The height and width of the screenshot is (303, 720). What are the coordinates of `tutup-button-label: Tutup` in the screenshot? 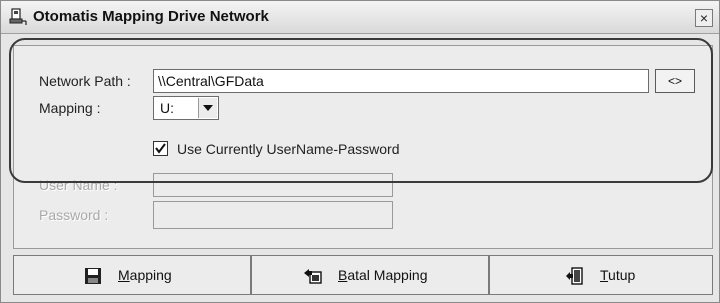 It's located at (618, 275).